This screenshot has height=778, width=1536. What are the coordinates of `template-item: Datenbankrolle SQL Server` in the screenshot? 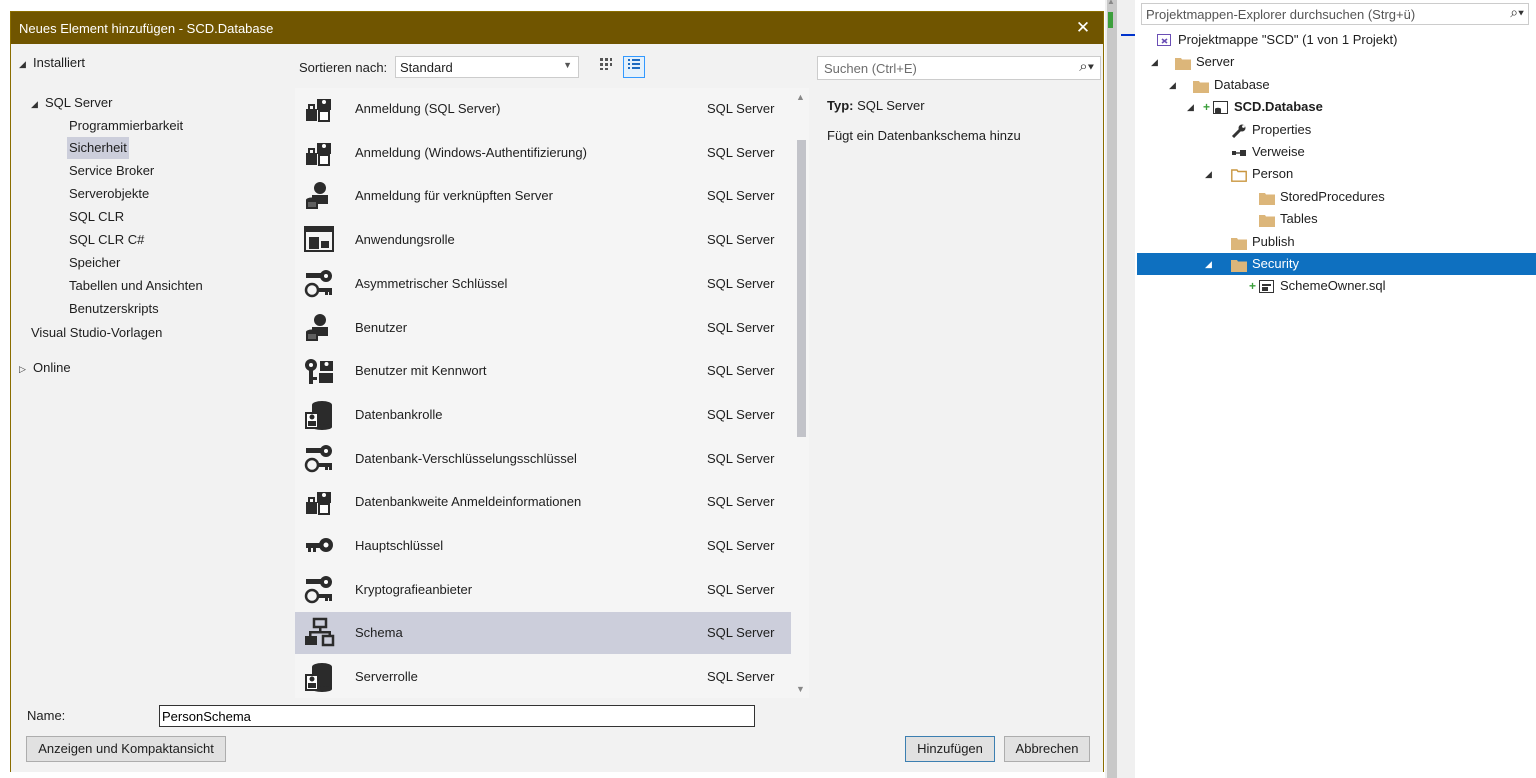 It's located at (543, 415).